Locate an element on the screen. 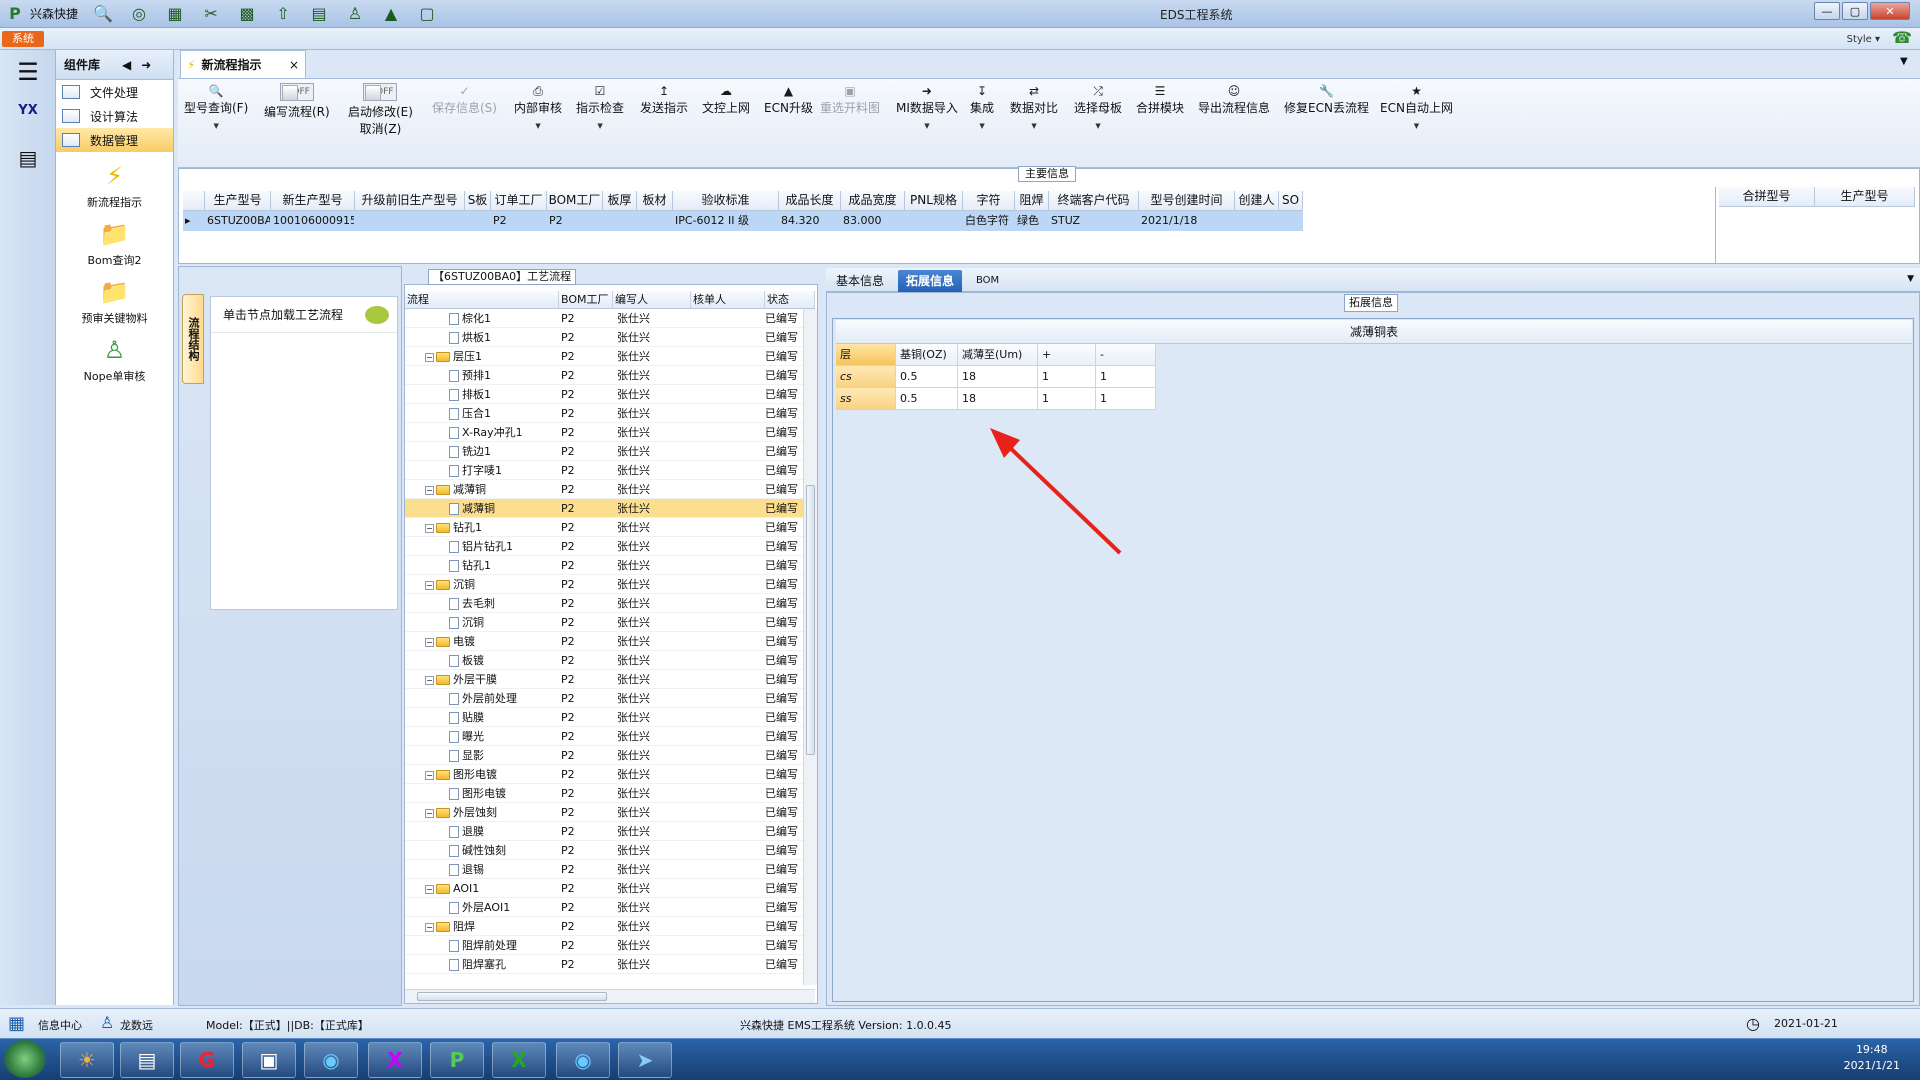 The width and height of the screenshot is (1920, 1080). tree-row: − 图形电镀 P2 张仕兴 已编写 is located at coordinates (604, 774).